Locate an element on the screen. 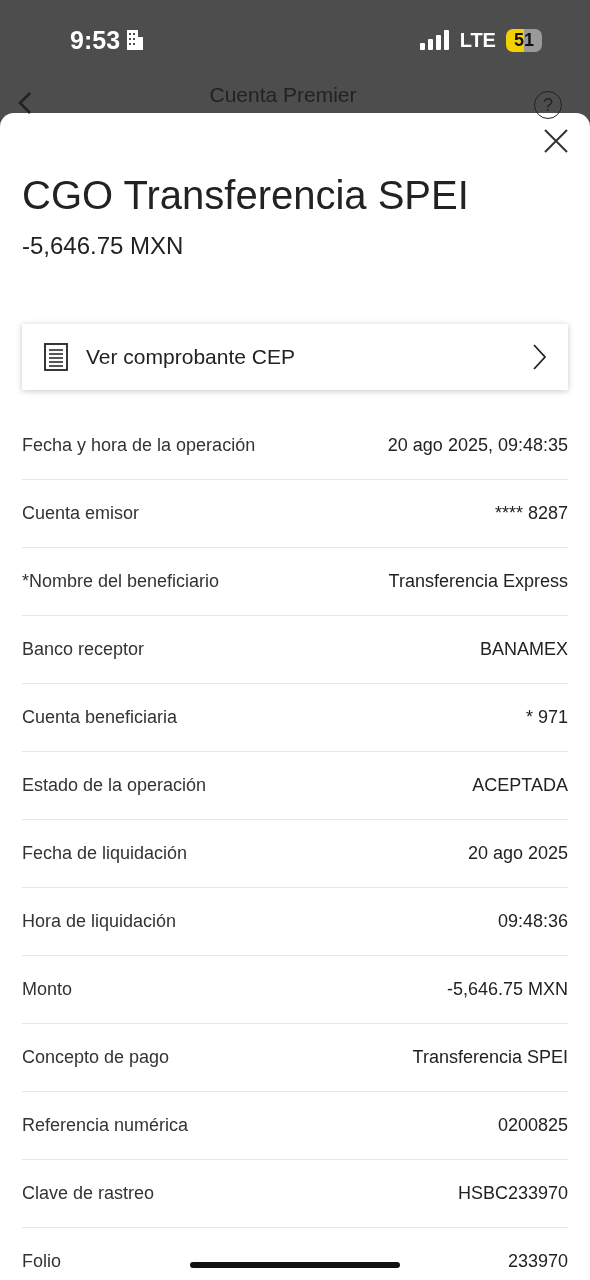 This screenshot has height=1280, width=590. receipt-link: Ver comprobante CEP is located at coordinates (295, 357).